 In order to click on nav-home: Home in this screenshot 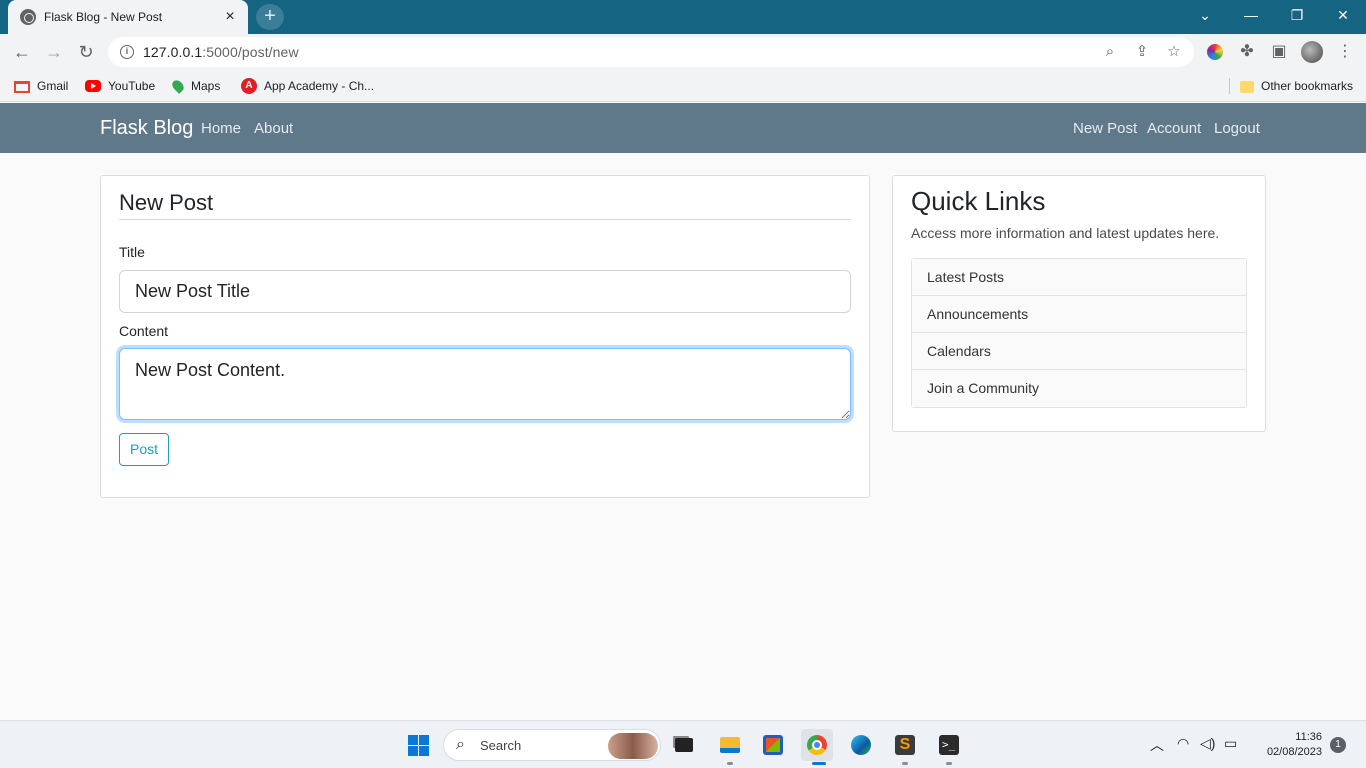, I will do `click(221, 128)`.